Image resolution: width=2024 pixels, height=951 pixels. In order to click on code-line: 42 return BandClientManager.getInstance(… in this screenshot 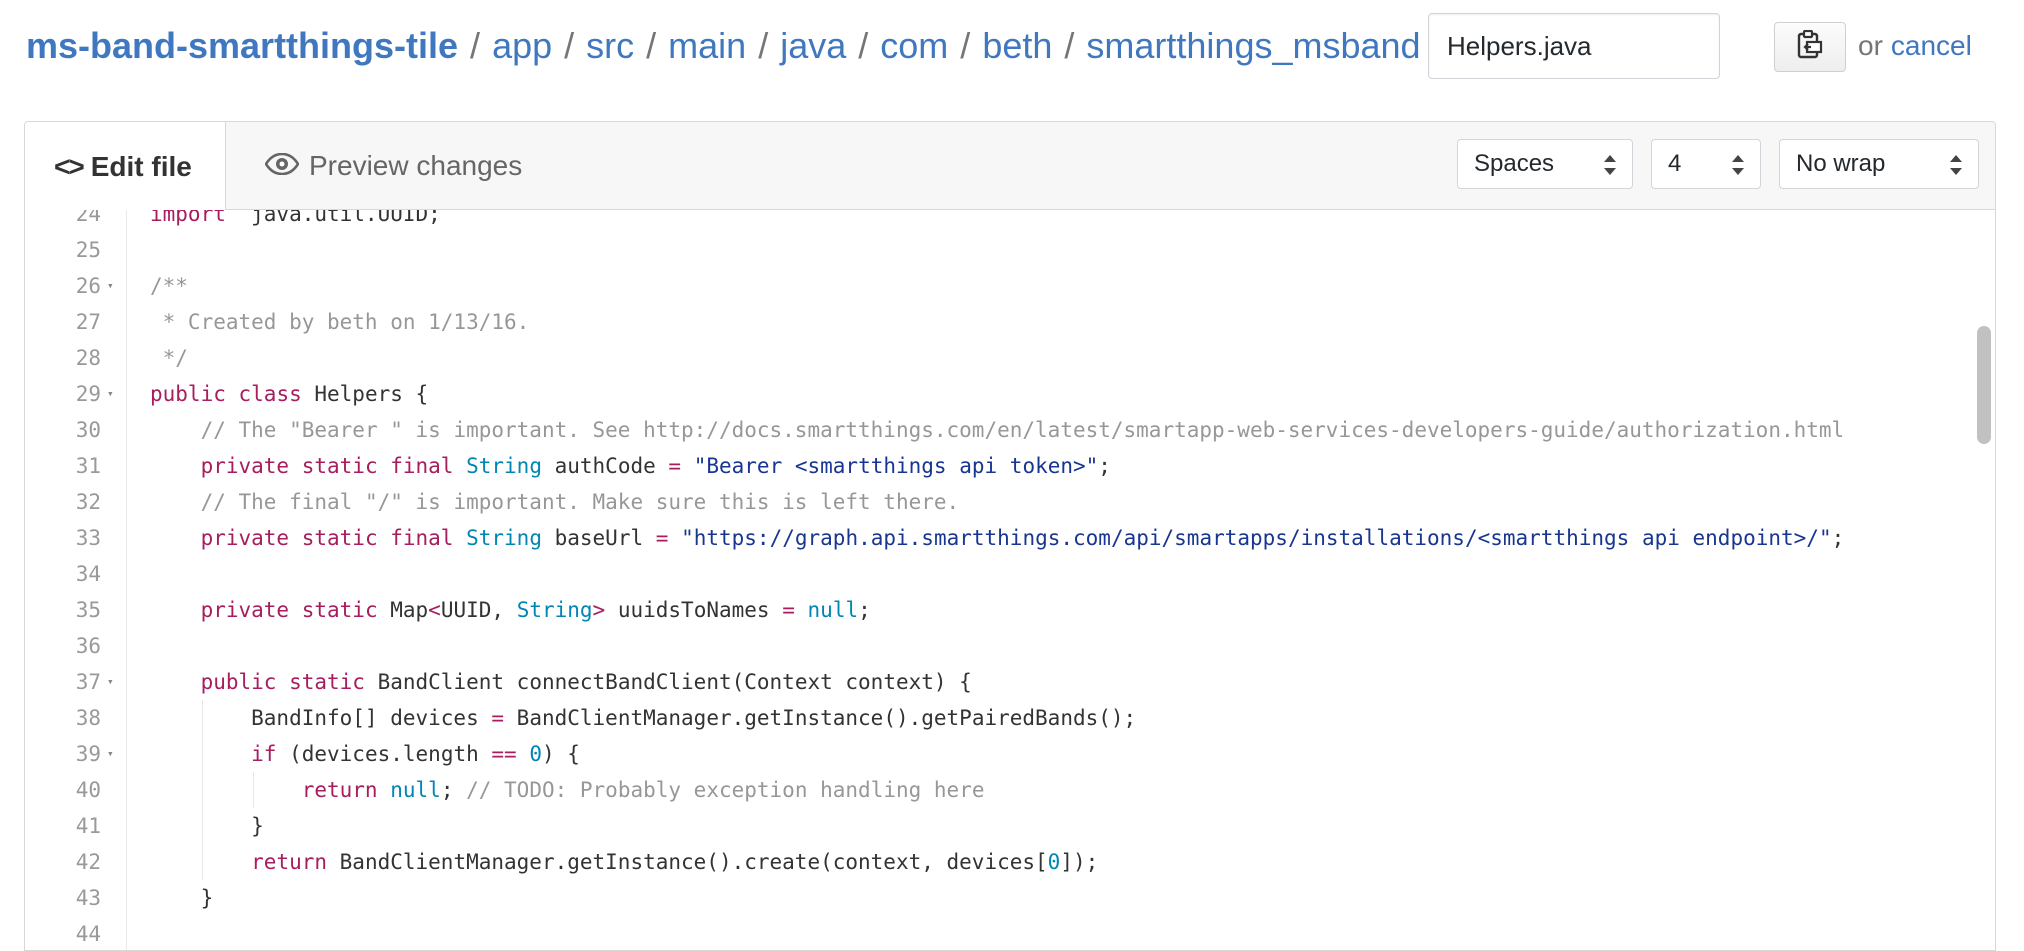, I will do `click(1010, 862)`.